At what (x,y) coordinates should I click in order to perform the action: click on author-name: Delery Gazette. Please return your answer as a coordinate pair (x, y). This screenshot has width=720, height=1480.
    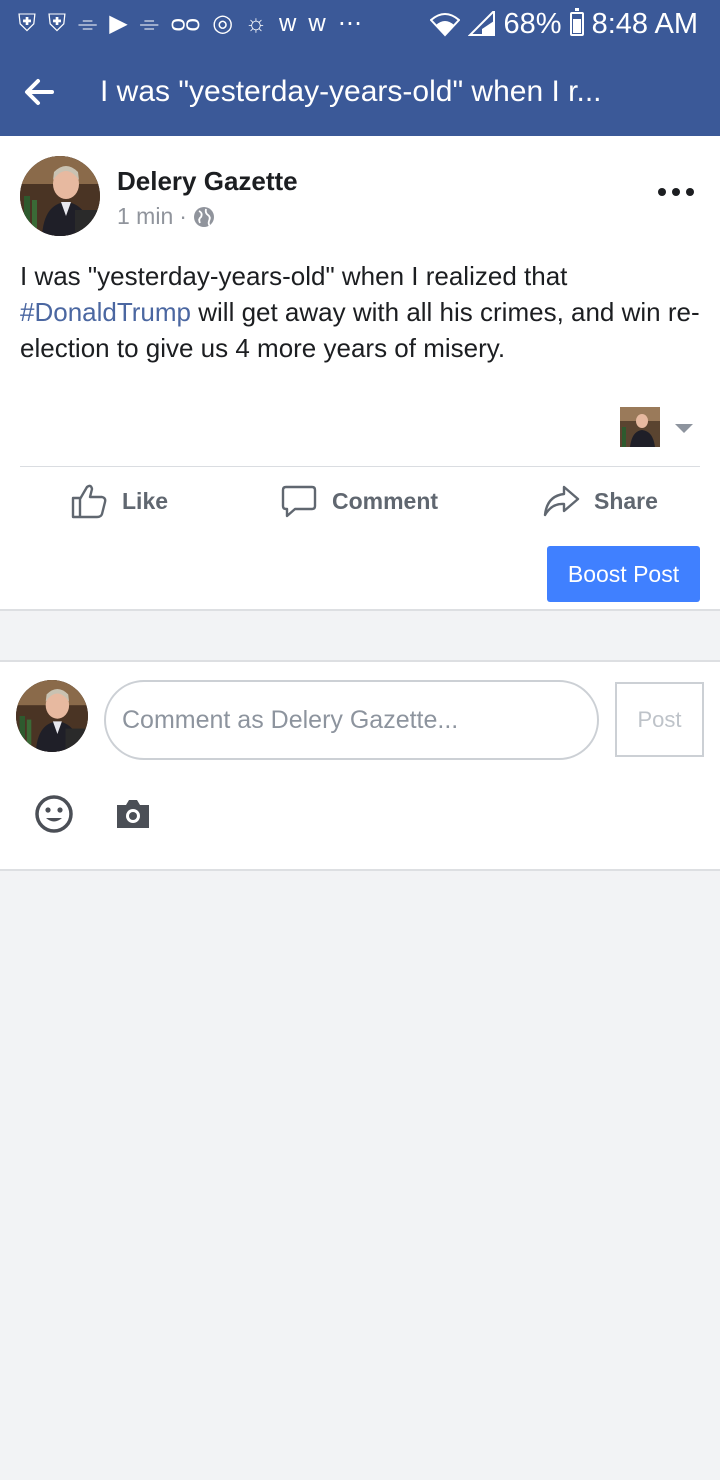
    Looking at the image, I should click on (207, 181).